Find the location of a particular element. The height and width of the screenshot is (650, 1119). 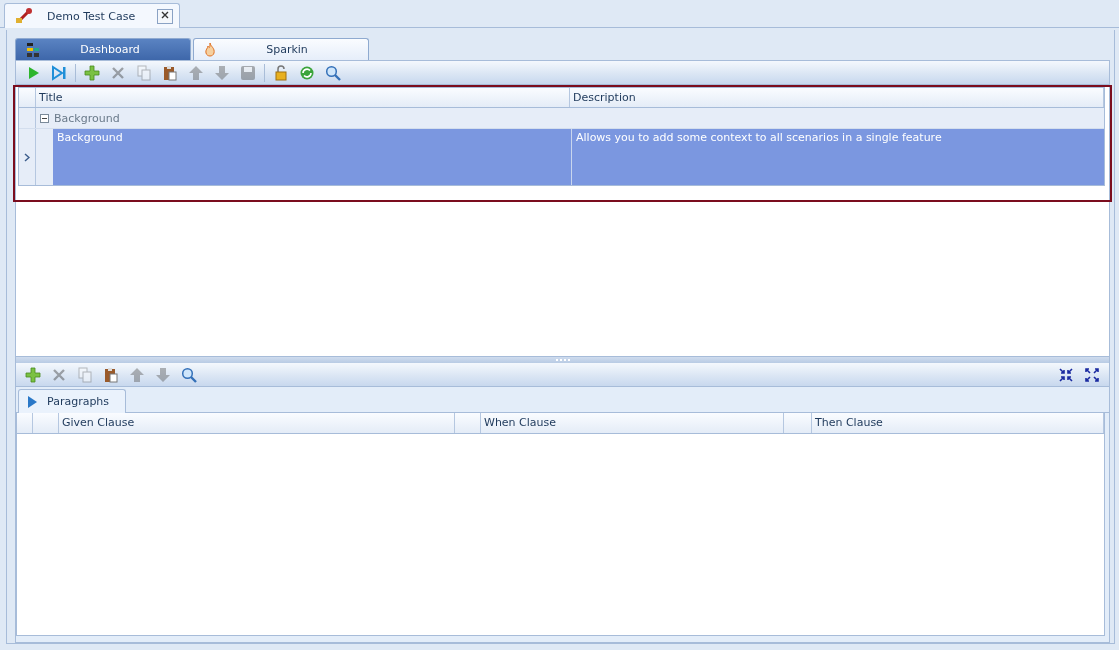

wrench-icon is located at coordinates (24, 16).